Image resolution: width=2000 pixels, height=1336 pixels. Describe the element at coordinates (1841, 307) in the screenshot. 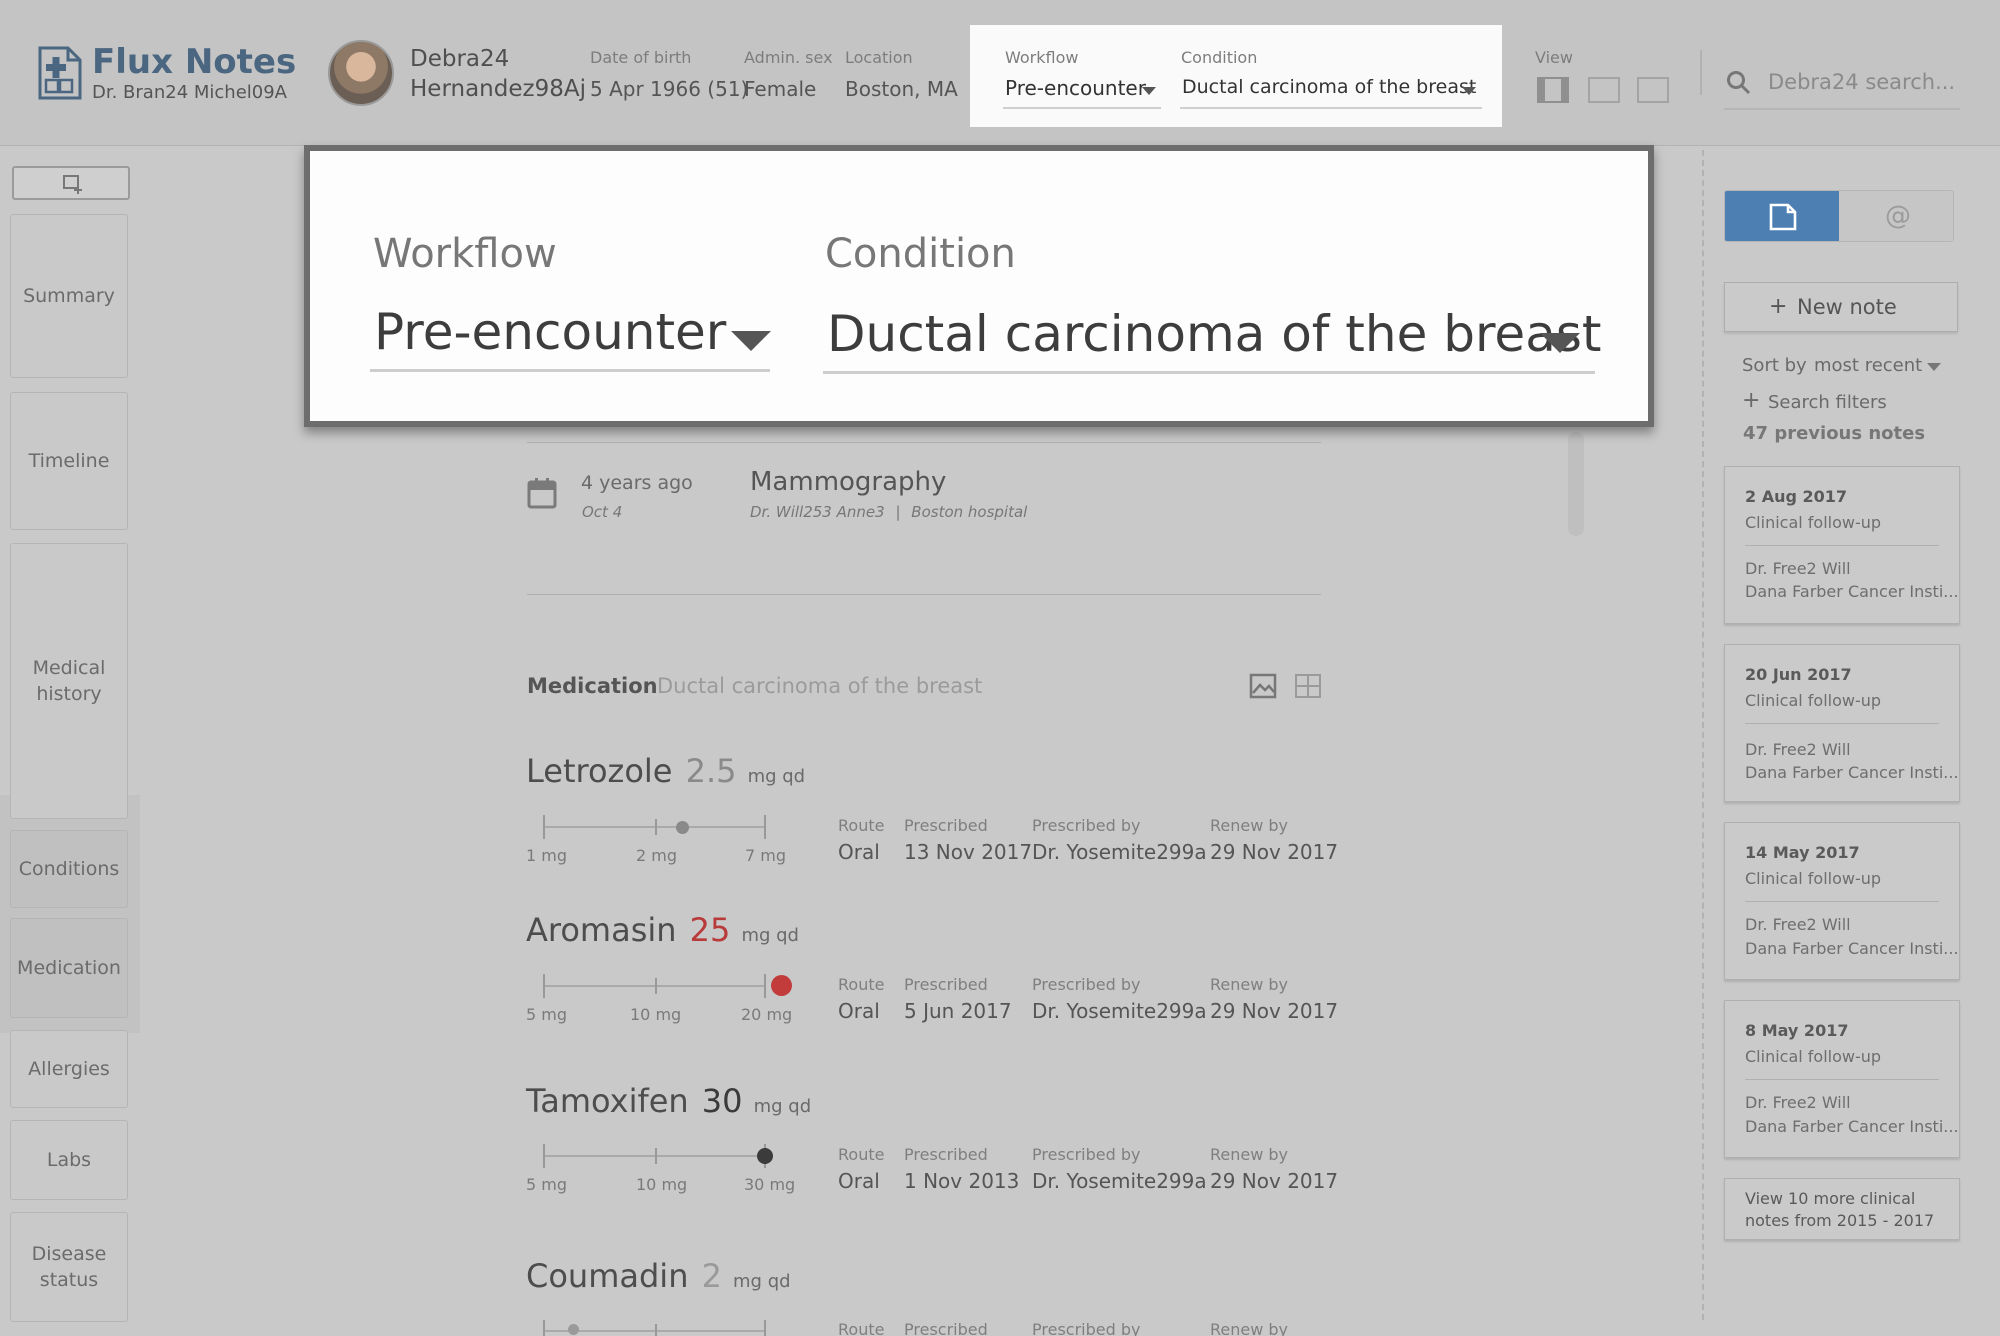

I see `new-note-button: + New note` at that location.